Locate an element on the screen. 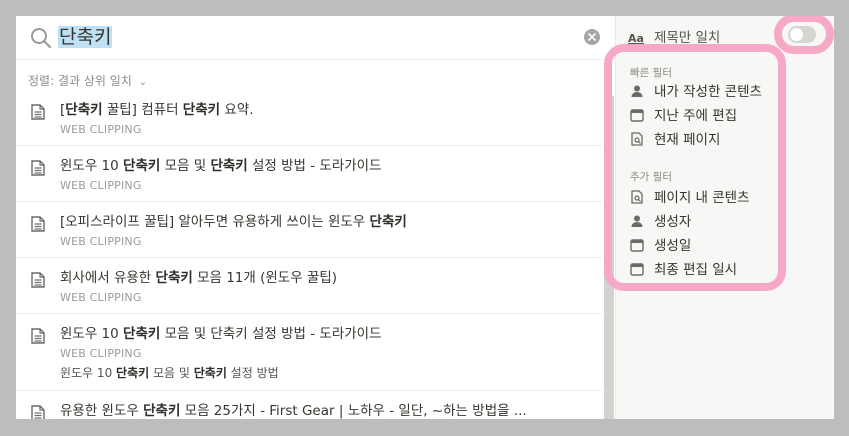 Image resolution: width=849 pixels, height=436 pixels. filter-label: 생성일 is located at coordinates (673, 246).